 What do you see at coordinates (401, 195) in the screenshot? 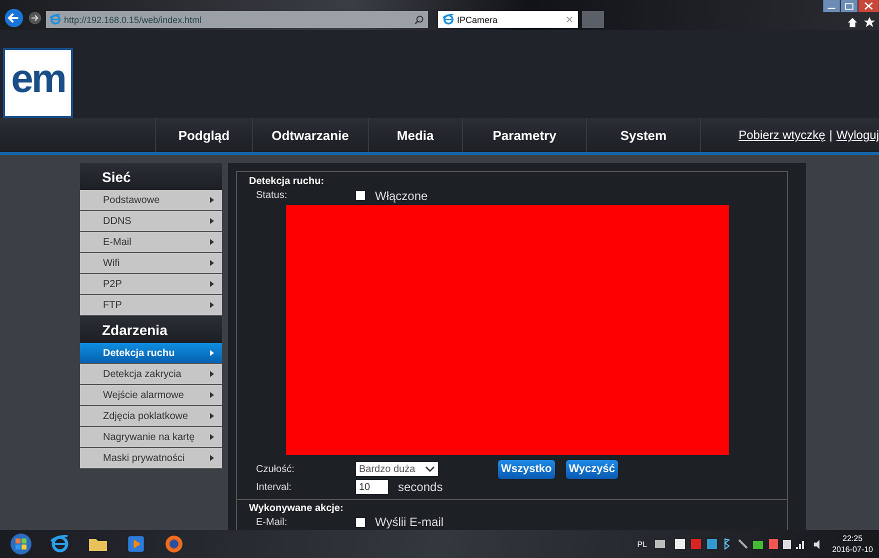
I see `checkbox-label: Włączone` at bounding box center [401, 195].